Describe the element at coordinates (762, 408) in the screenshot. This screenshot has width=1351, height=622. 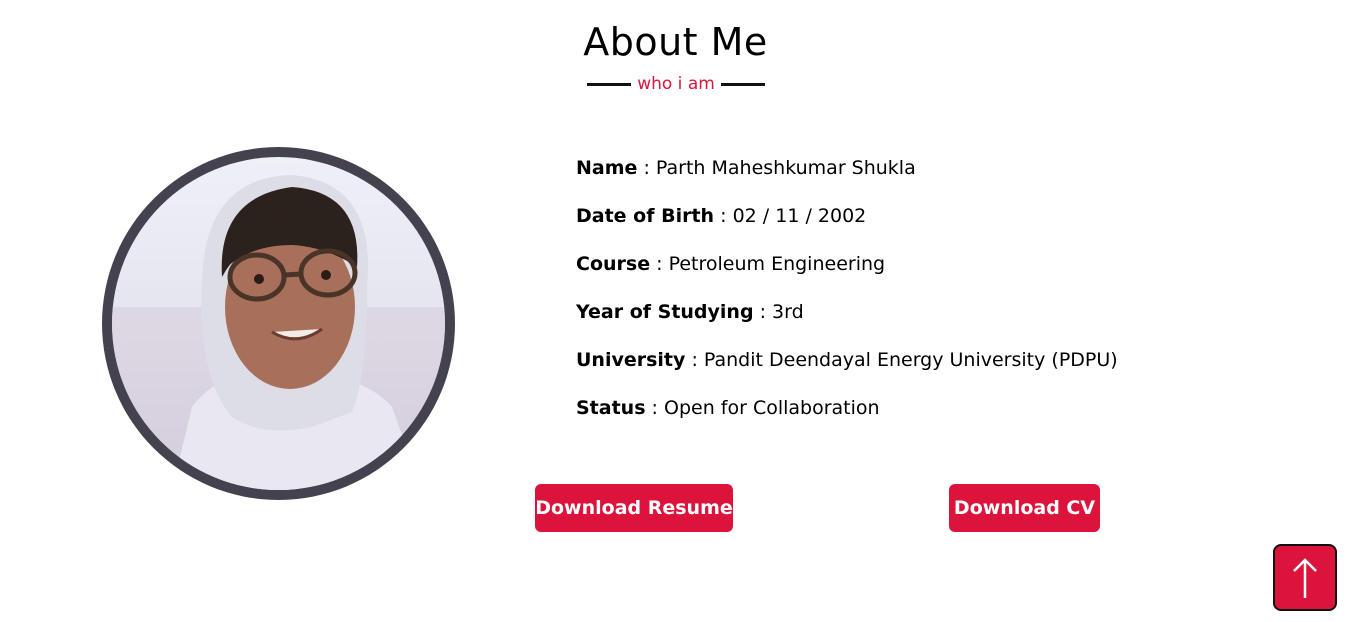
I see `info-value: : Open for Collaboration` at that location.